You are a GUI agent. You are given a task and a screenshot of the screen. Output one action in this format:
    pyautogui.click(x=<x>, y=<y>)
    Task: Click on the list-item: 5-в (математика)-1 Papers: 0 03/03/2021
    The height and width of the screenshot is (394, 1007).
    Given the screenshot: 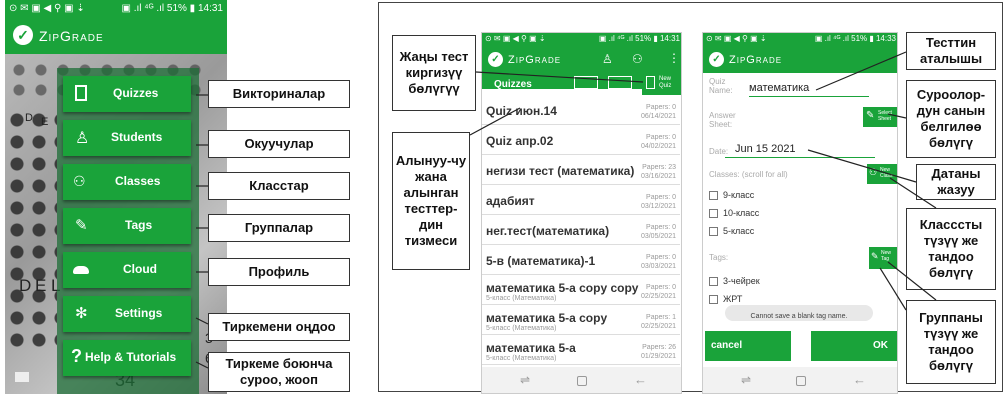 What is the action you would take?
    pyautogui.click(x=581, y=260)
    